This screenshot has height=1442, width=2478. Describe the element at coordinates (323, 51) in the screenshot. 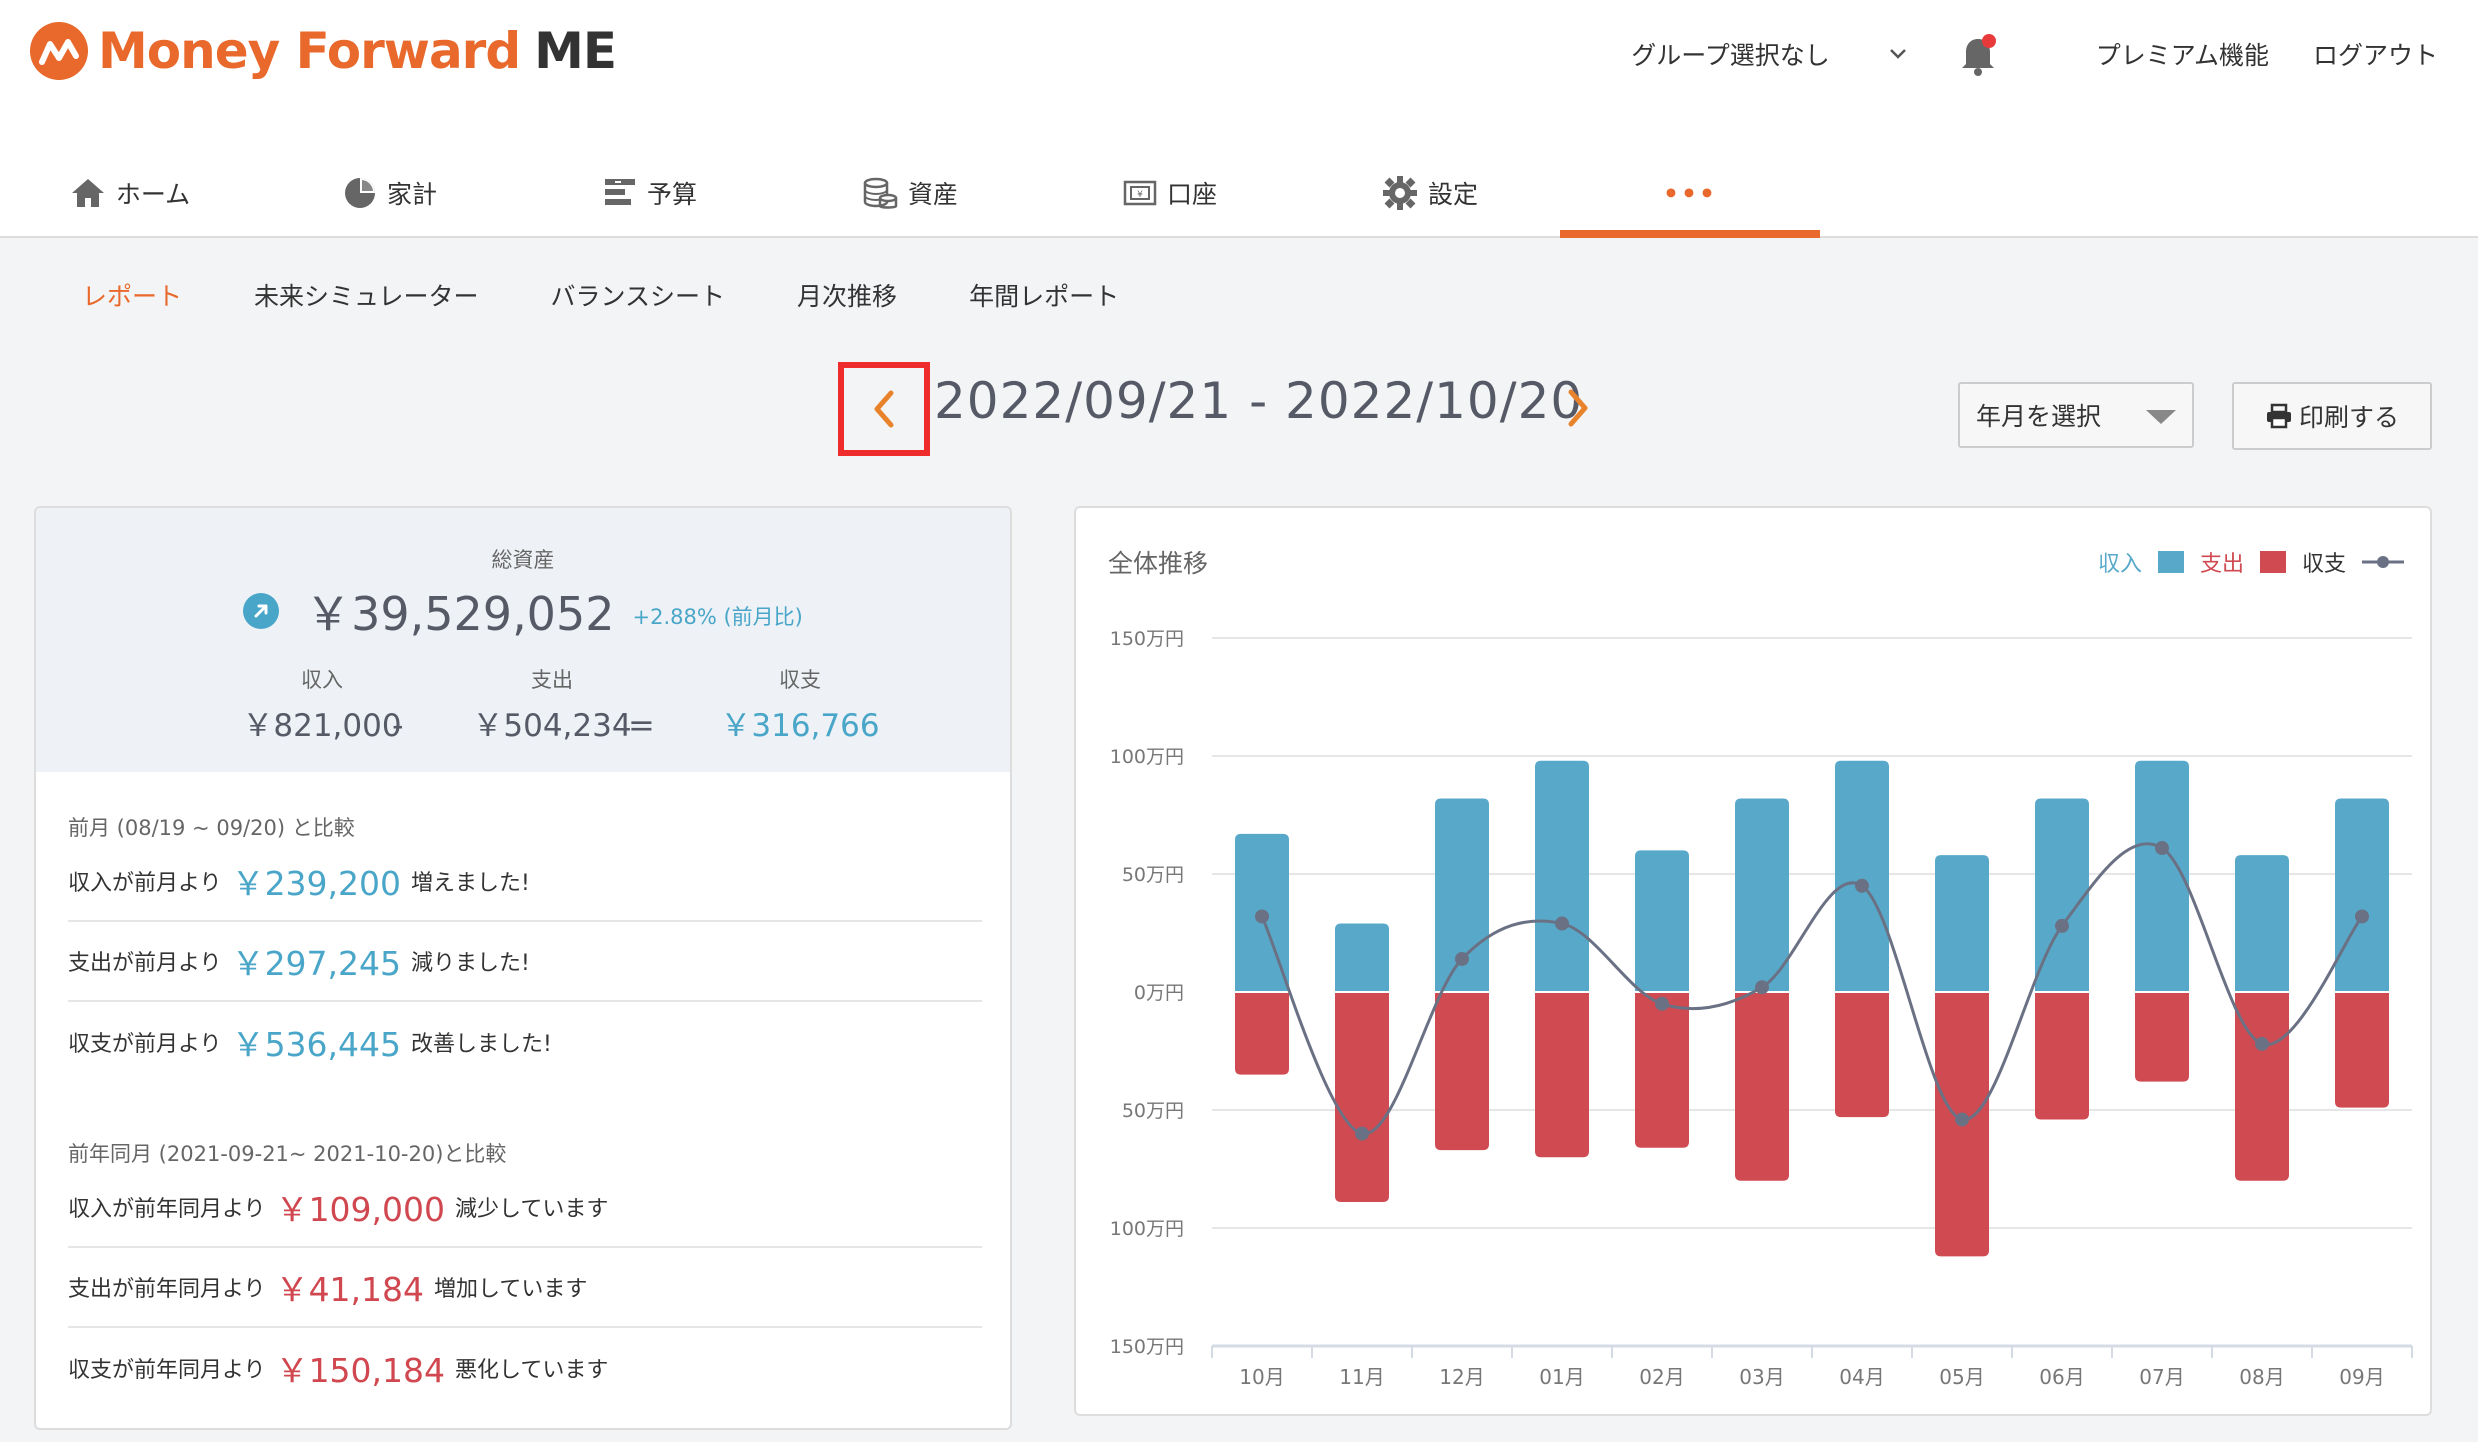

I see `logo: Money Forward ME` at that location.